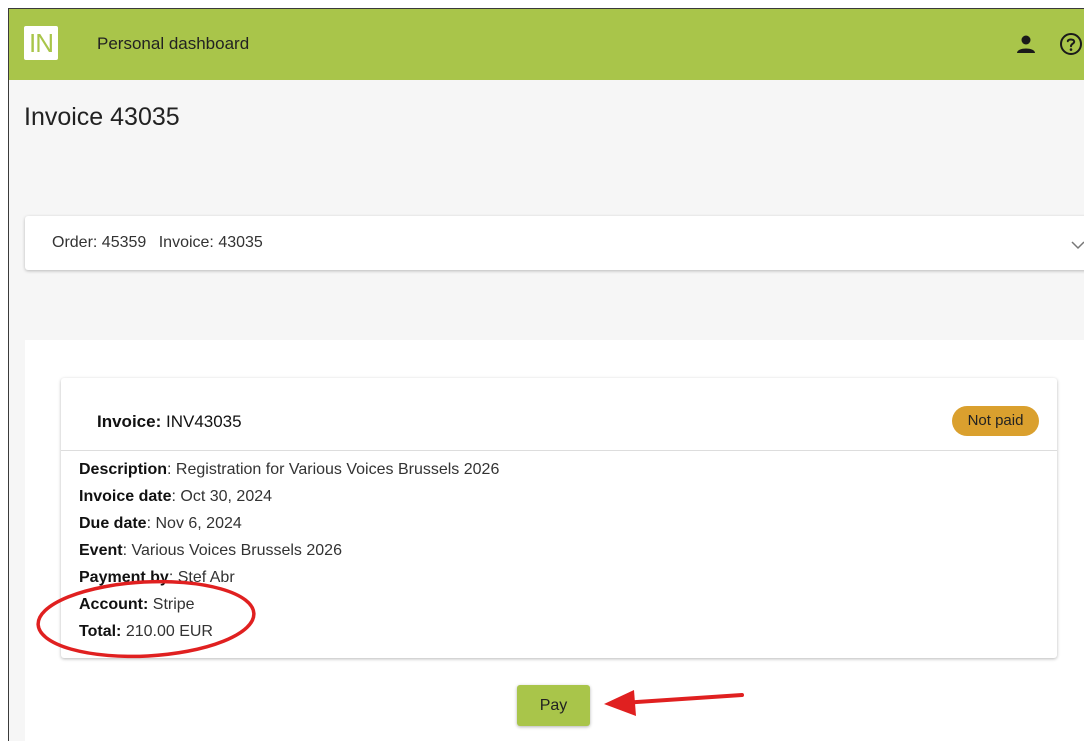  What do you see at coordinates (289, 496) in the screenshot?
I see `detail-row-invoice-date: Invoice date: Oct 30, 2024` at bounding box center [289, 496].